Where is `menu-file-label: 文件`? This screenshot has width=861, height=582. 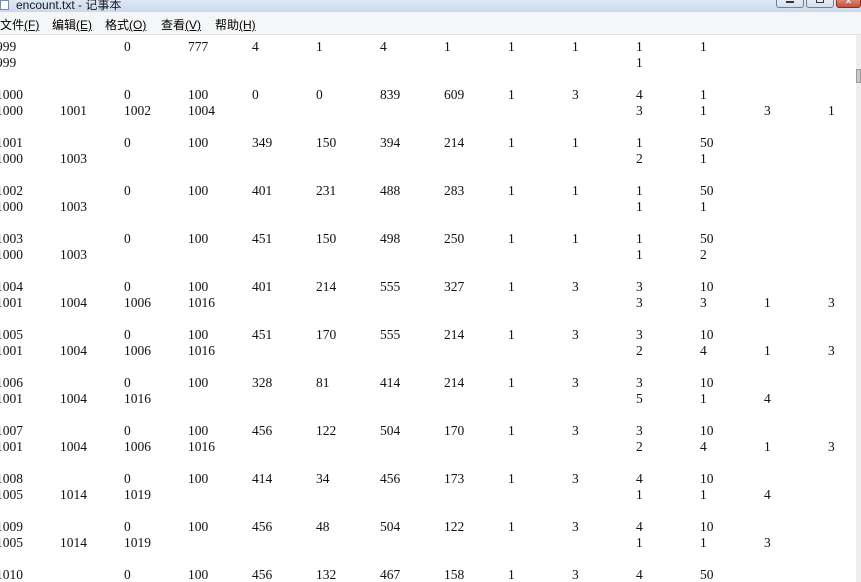 menu-file-label: 文件 is located at coordinates (12, 25).